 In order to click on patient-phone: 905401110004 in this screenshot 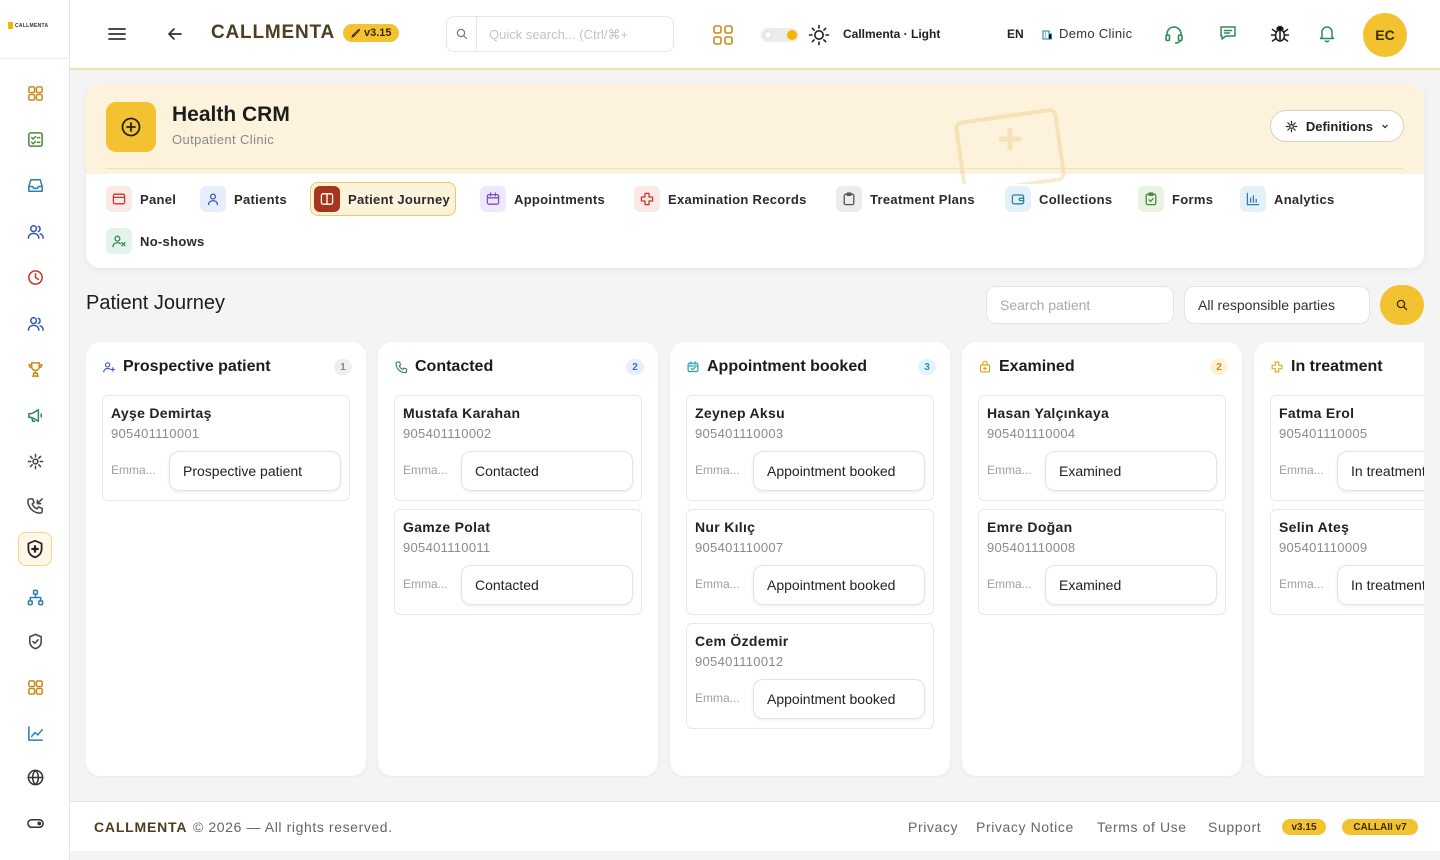, I will do `click(1031, 433)`.